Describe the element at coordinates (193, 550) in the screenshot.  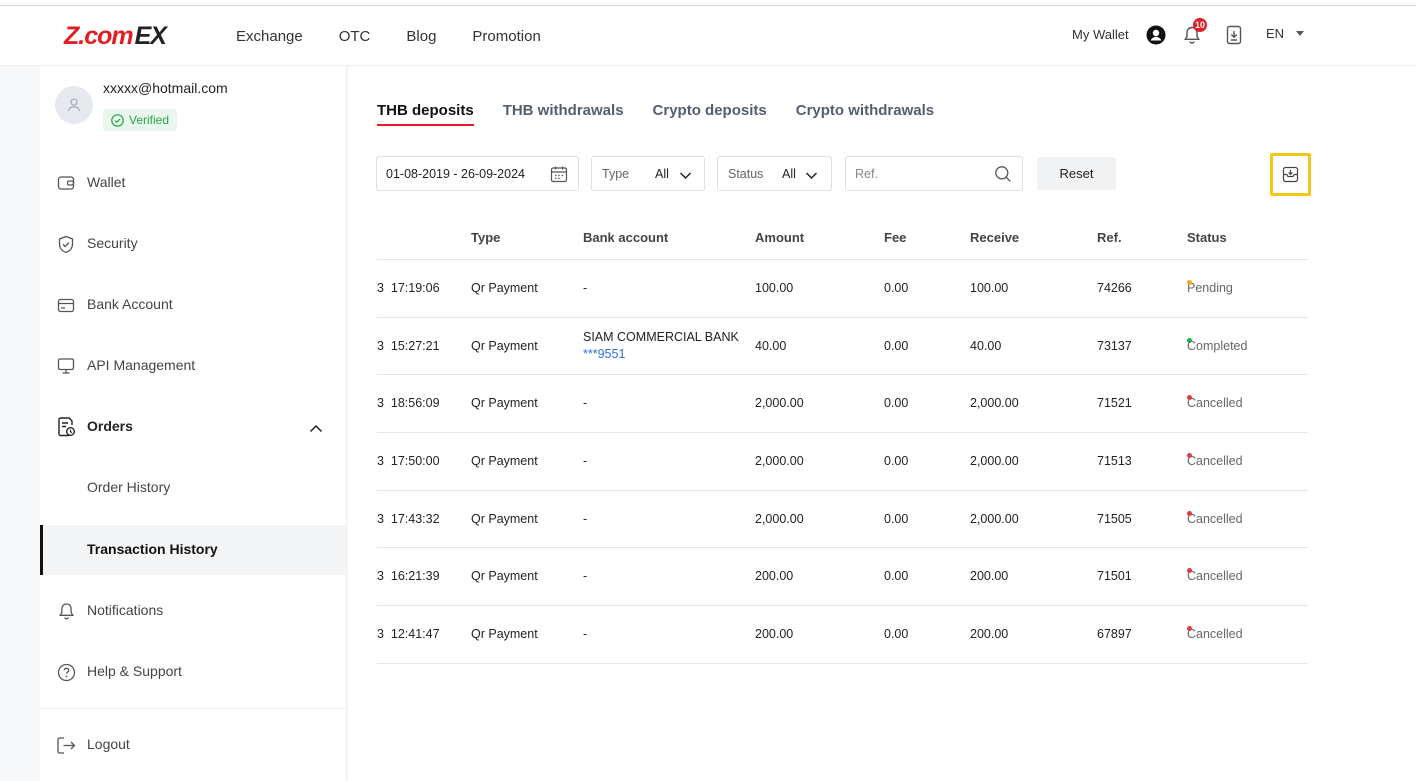
I see `sidebar-item-transaction-history: Transaction History` at that location.